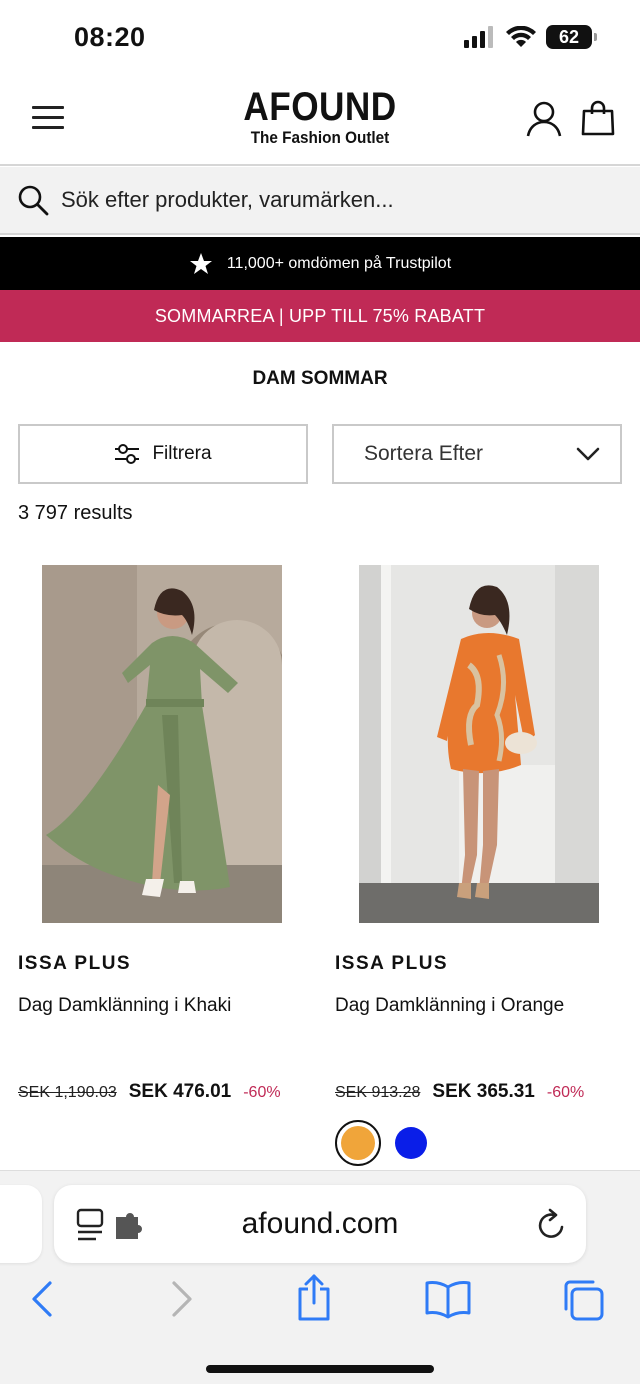 The height and width of the screenshot is (1384, 640). What do you see at coordinates (378, 1092) in the screenshot?
I see `original-price: SEK 913.28` at bounding box center [378, 1092].